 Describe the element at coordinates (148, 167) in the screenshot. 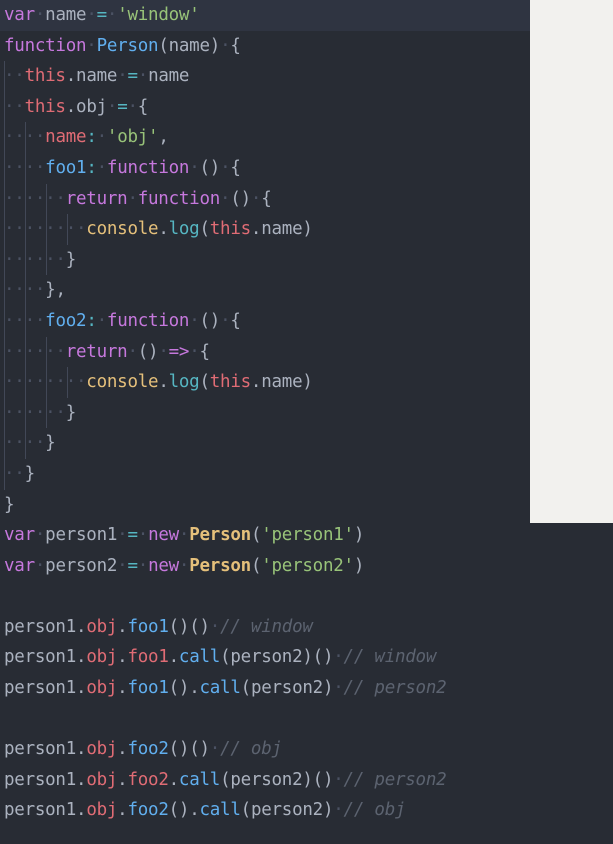

I see `token-kw: function` at that location.